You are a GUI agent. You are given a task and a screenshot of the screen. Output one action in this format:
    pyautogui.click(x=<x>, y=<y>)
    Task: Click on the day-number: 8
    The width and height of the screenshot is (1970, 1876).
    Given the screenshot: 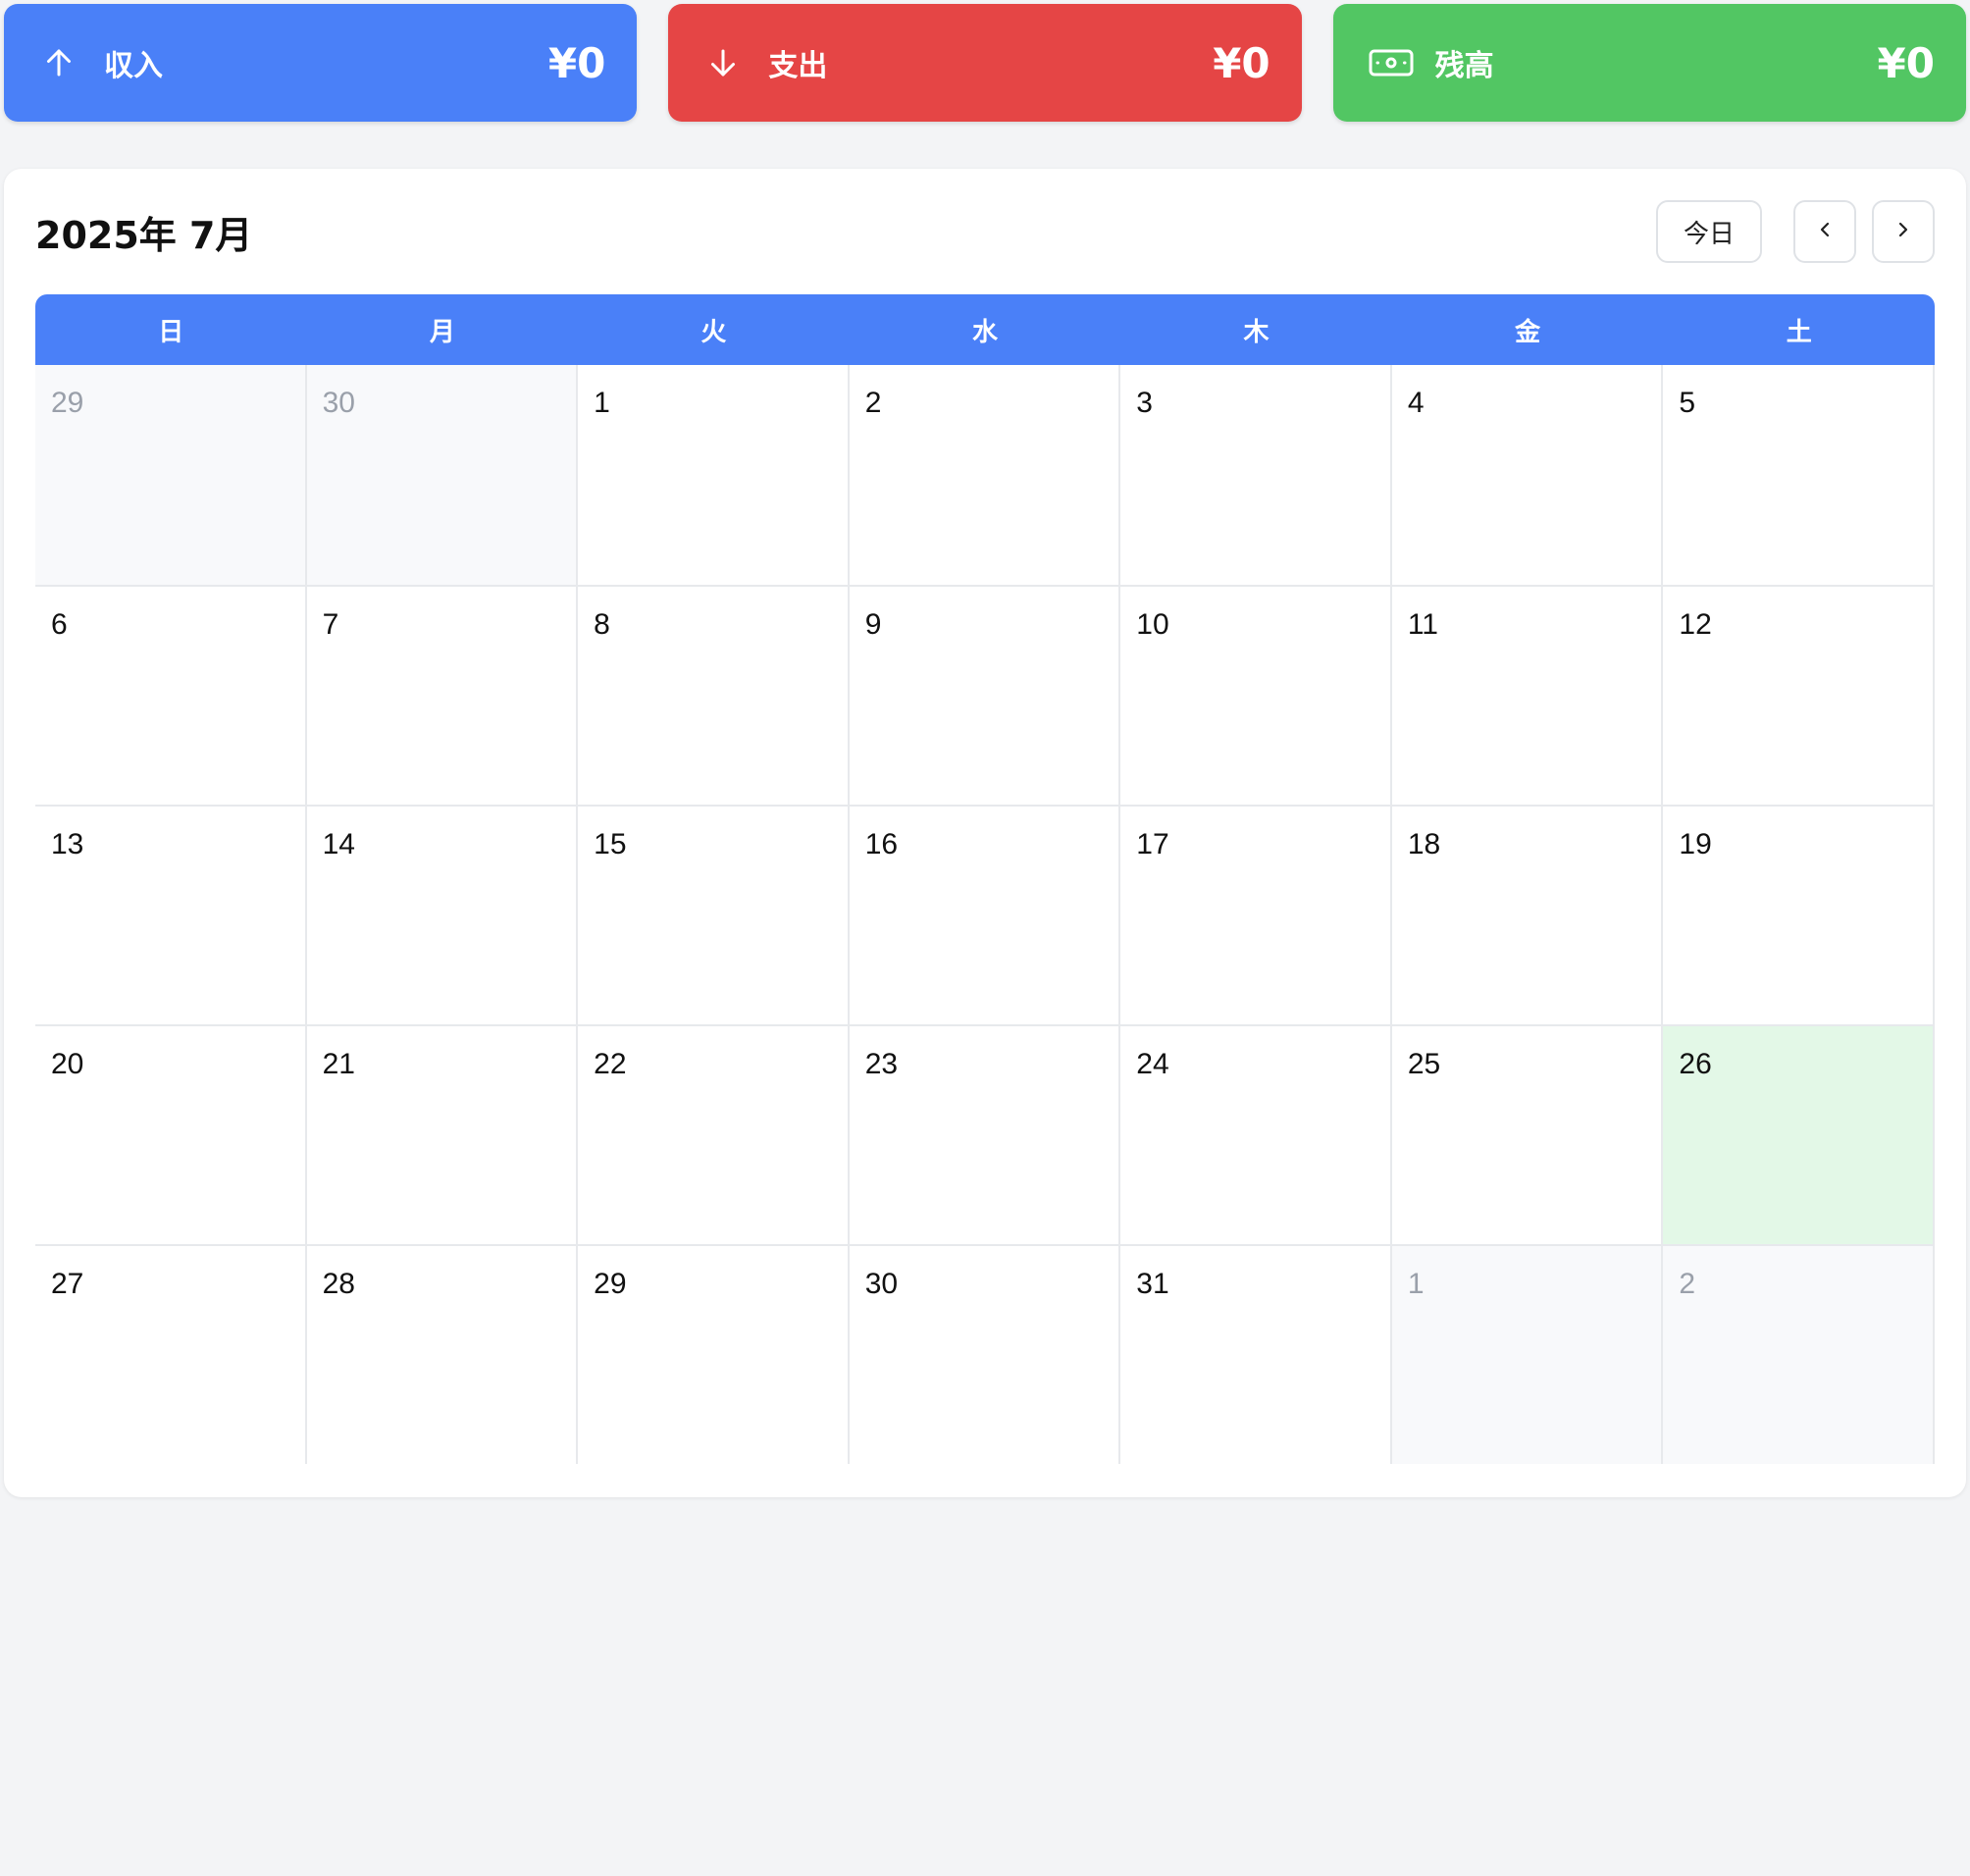 What is the action you would take?
    pyautogui.click(x=602, y=624)
    